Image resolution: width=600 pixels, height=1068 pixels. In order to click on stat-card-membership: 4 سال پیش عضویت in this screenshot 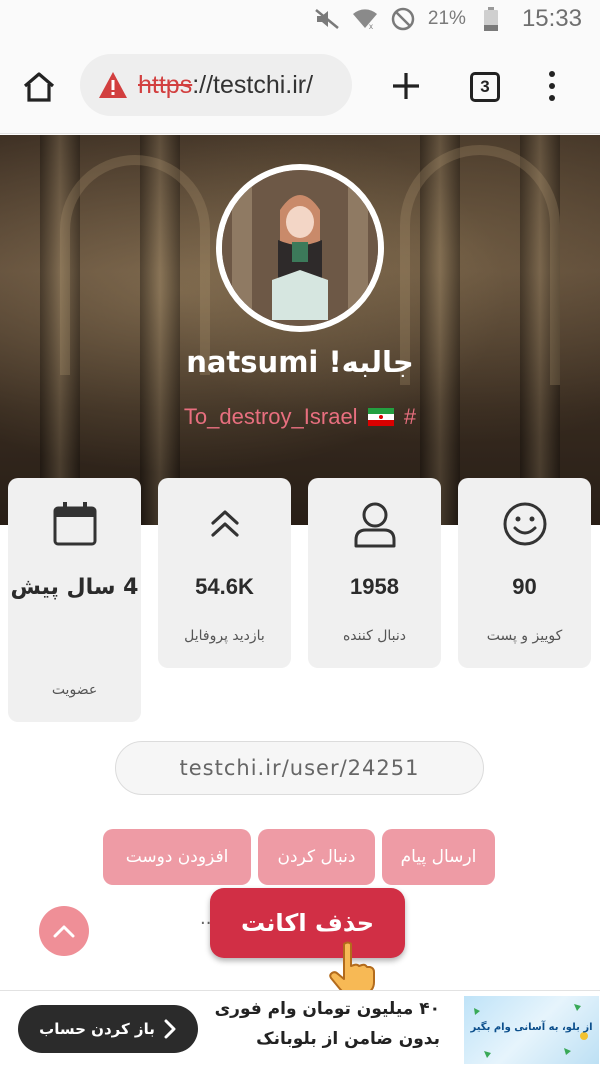, I will do `click(74, 600)`.